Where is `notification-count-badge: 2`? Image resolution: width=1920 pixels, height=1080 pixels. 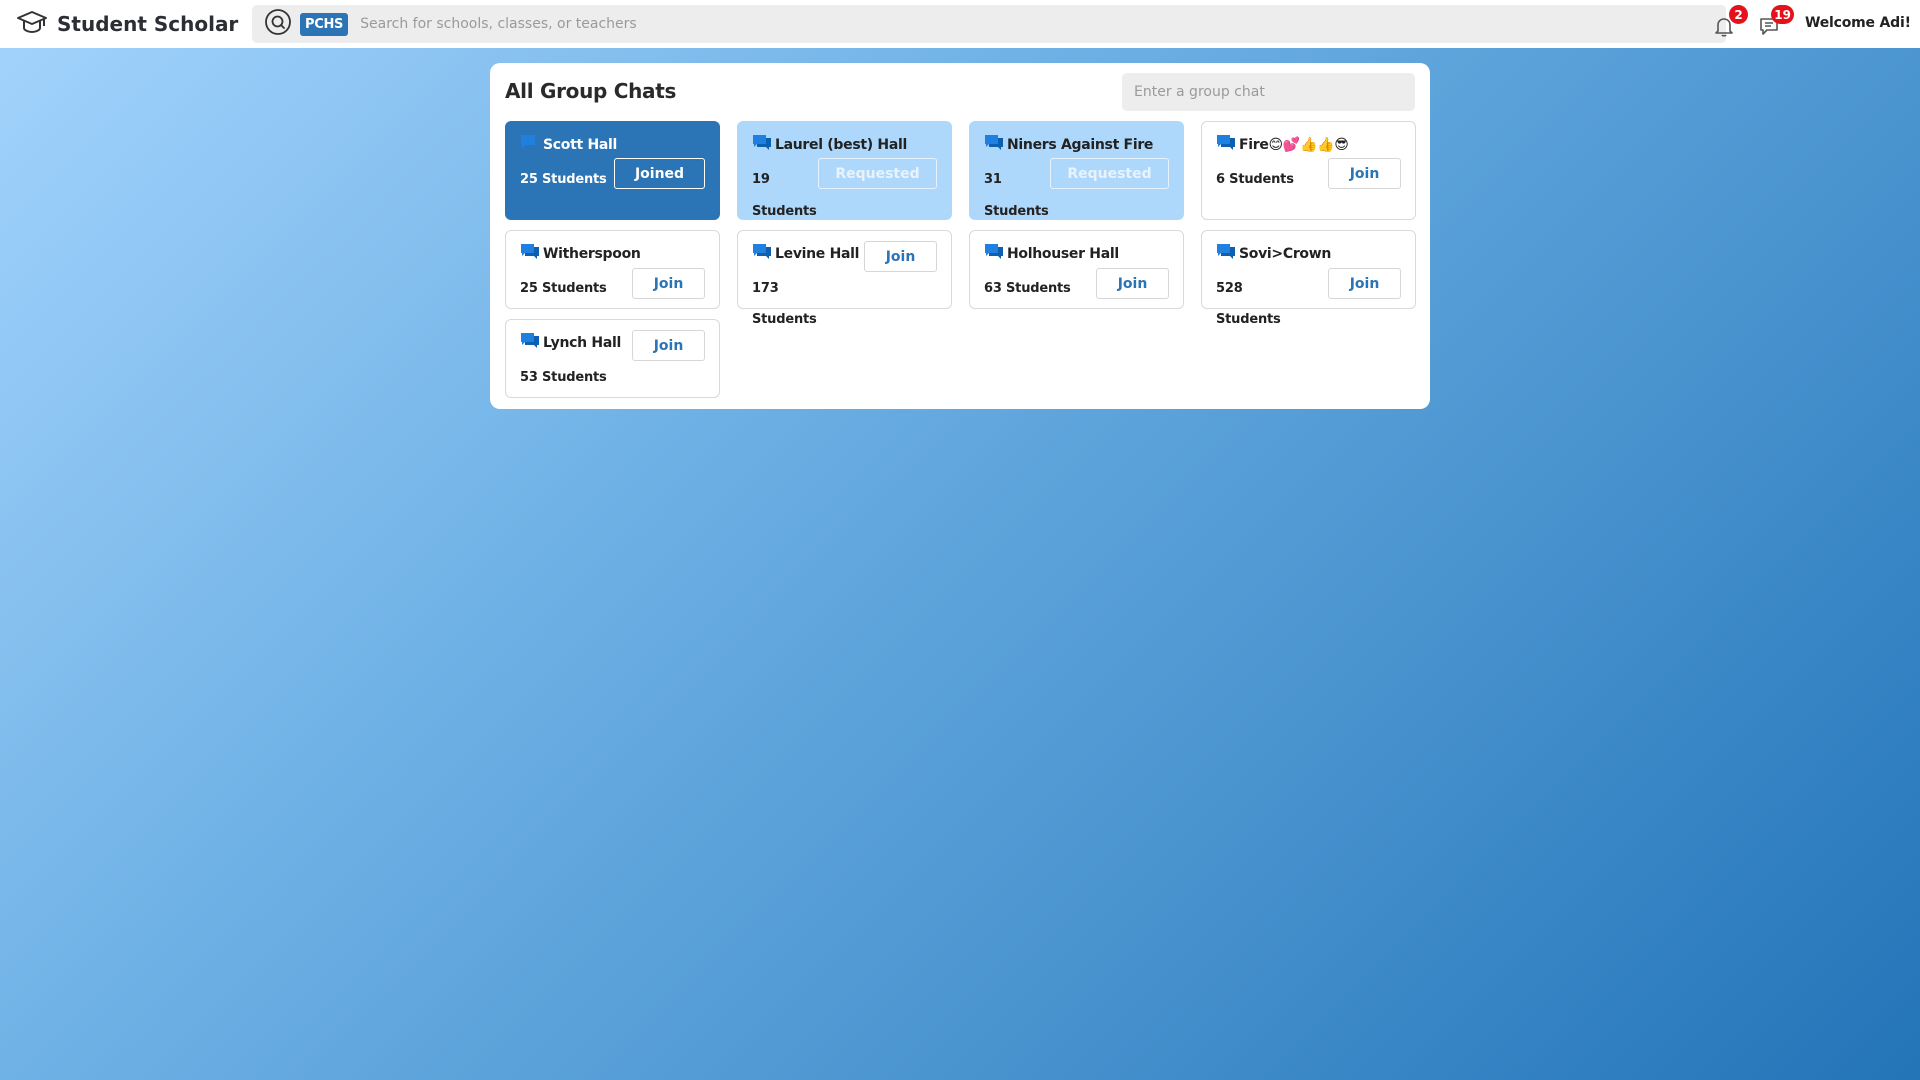
notification-count-badge: 2 is located at coordinates (1738, 14).